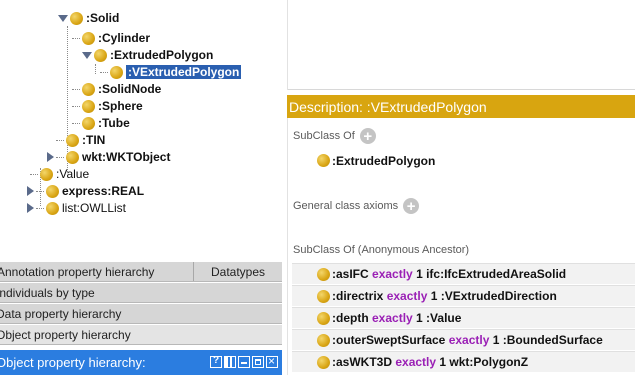 Image resolution: width=635 pixels, height=375 pixels. What do you see at coordinates (59, 174) in the screenshot?
I see `tree-node-value: :Value` at bounding box center [59, 174].